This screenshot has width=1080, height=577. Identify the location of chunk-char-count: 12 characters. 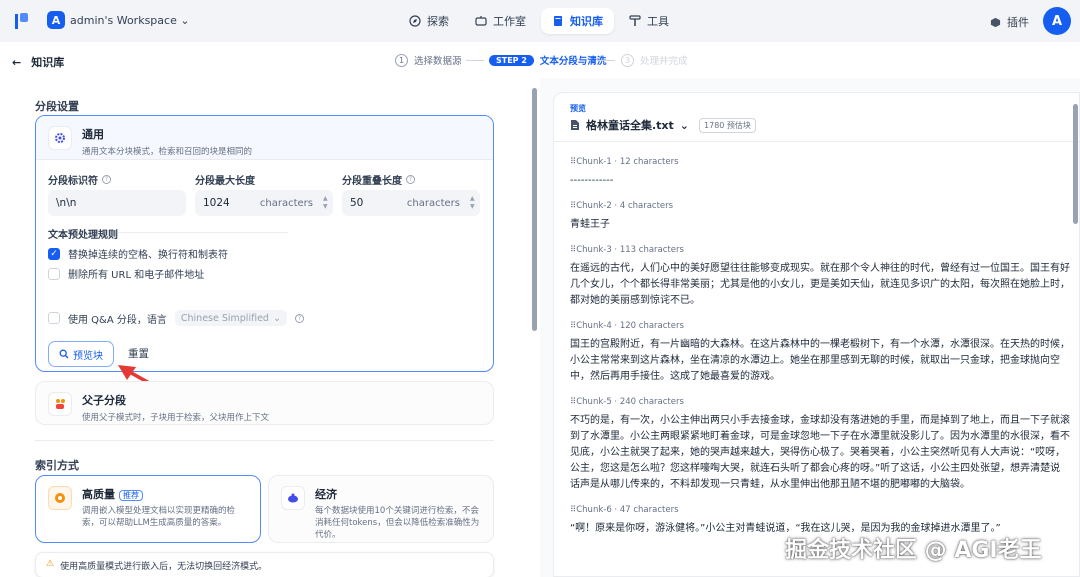
(649, 162).